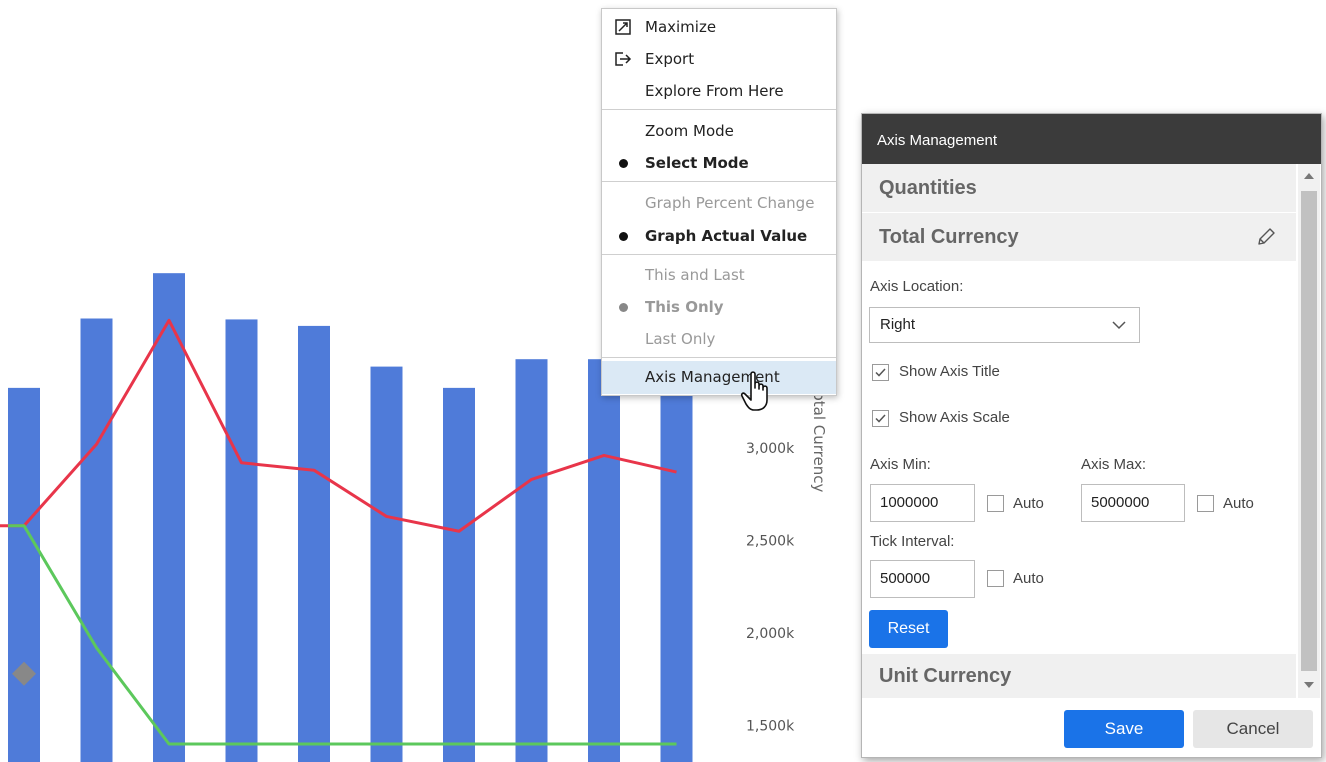 The height and width of the screenshot is (762, 1326). I want to click on hand-cursor-icon, so click(754, 391).